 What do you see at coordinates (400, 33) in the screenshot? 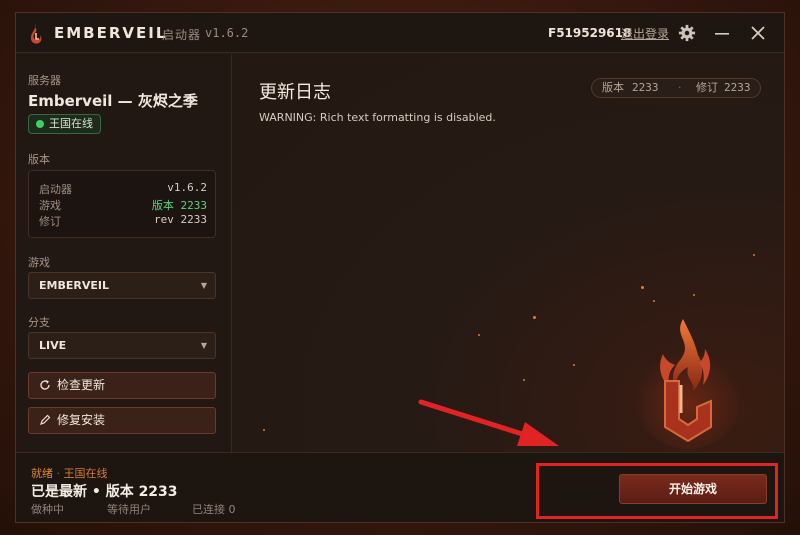
I see `title-bar: EMBERVEIL 启动器 v1.6.2 F519529618 退出登录` at bounding box center [400, 33].